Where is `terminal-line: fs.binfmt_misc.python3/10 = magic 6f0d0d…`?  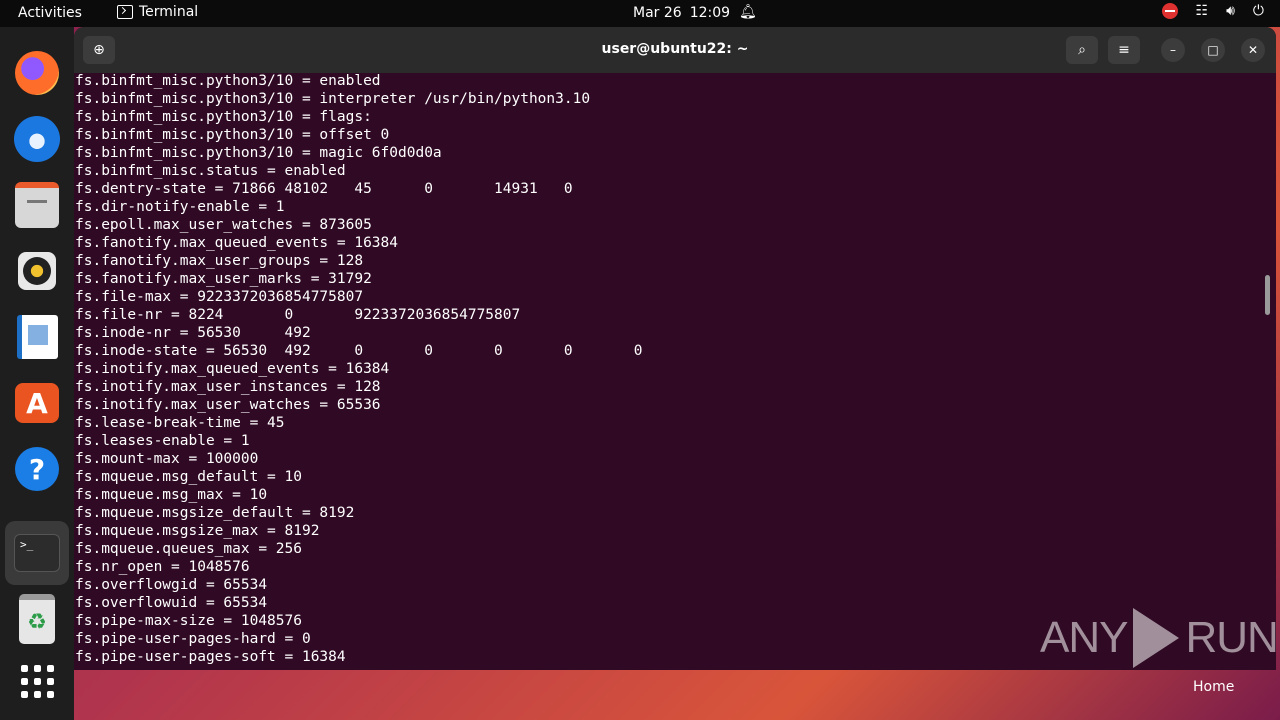 terminal-line: fs.binfmt_misc.python3/10 = magic 6f0d0d… is located at coordinates (258, 153).